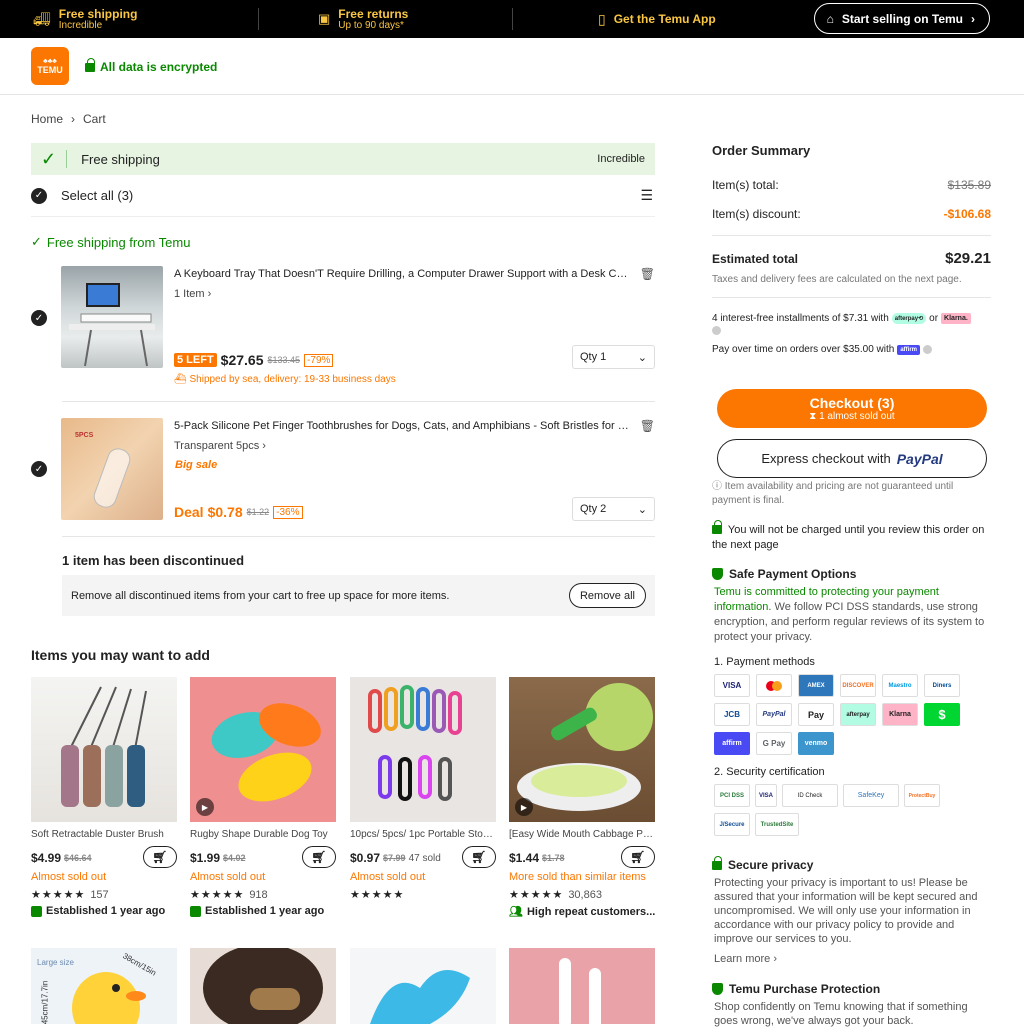 Image resolution: width=1024 pixels, height=1028 pixels. I want to click on learn-more-link: Learn more ›, so click(745, 959).